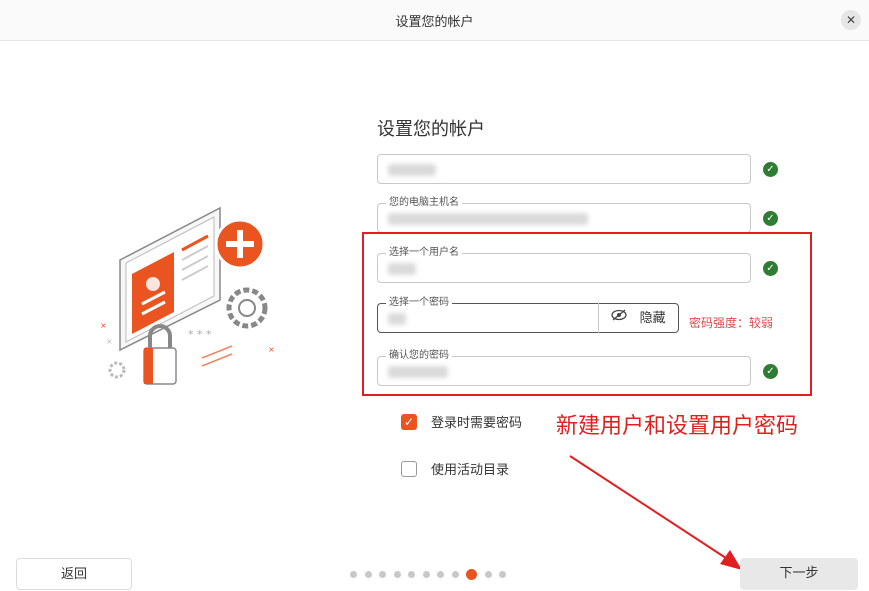  Describe the element at coordinates (200, 334) in the screenshot. I see `asterisks-decoration: * * *` at that location.